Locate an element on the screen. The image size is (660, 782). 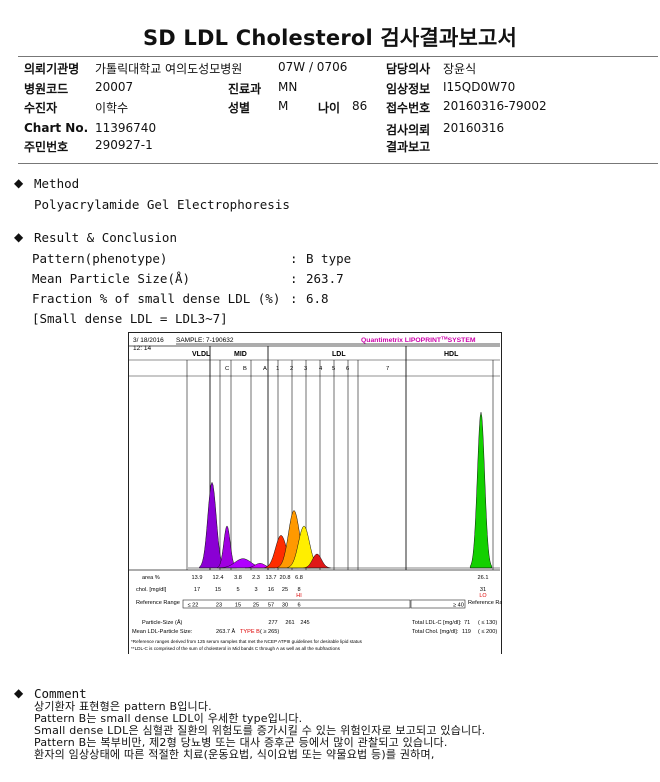
mean-value: 263.7 Å is located at coordinates (226, 631).